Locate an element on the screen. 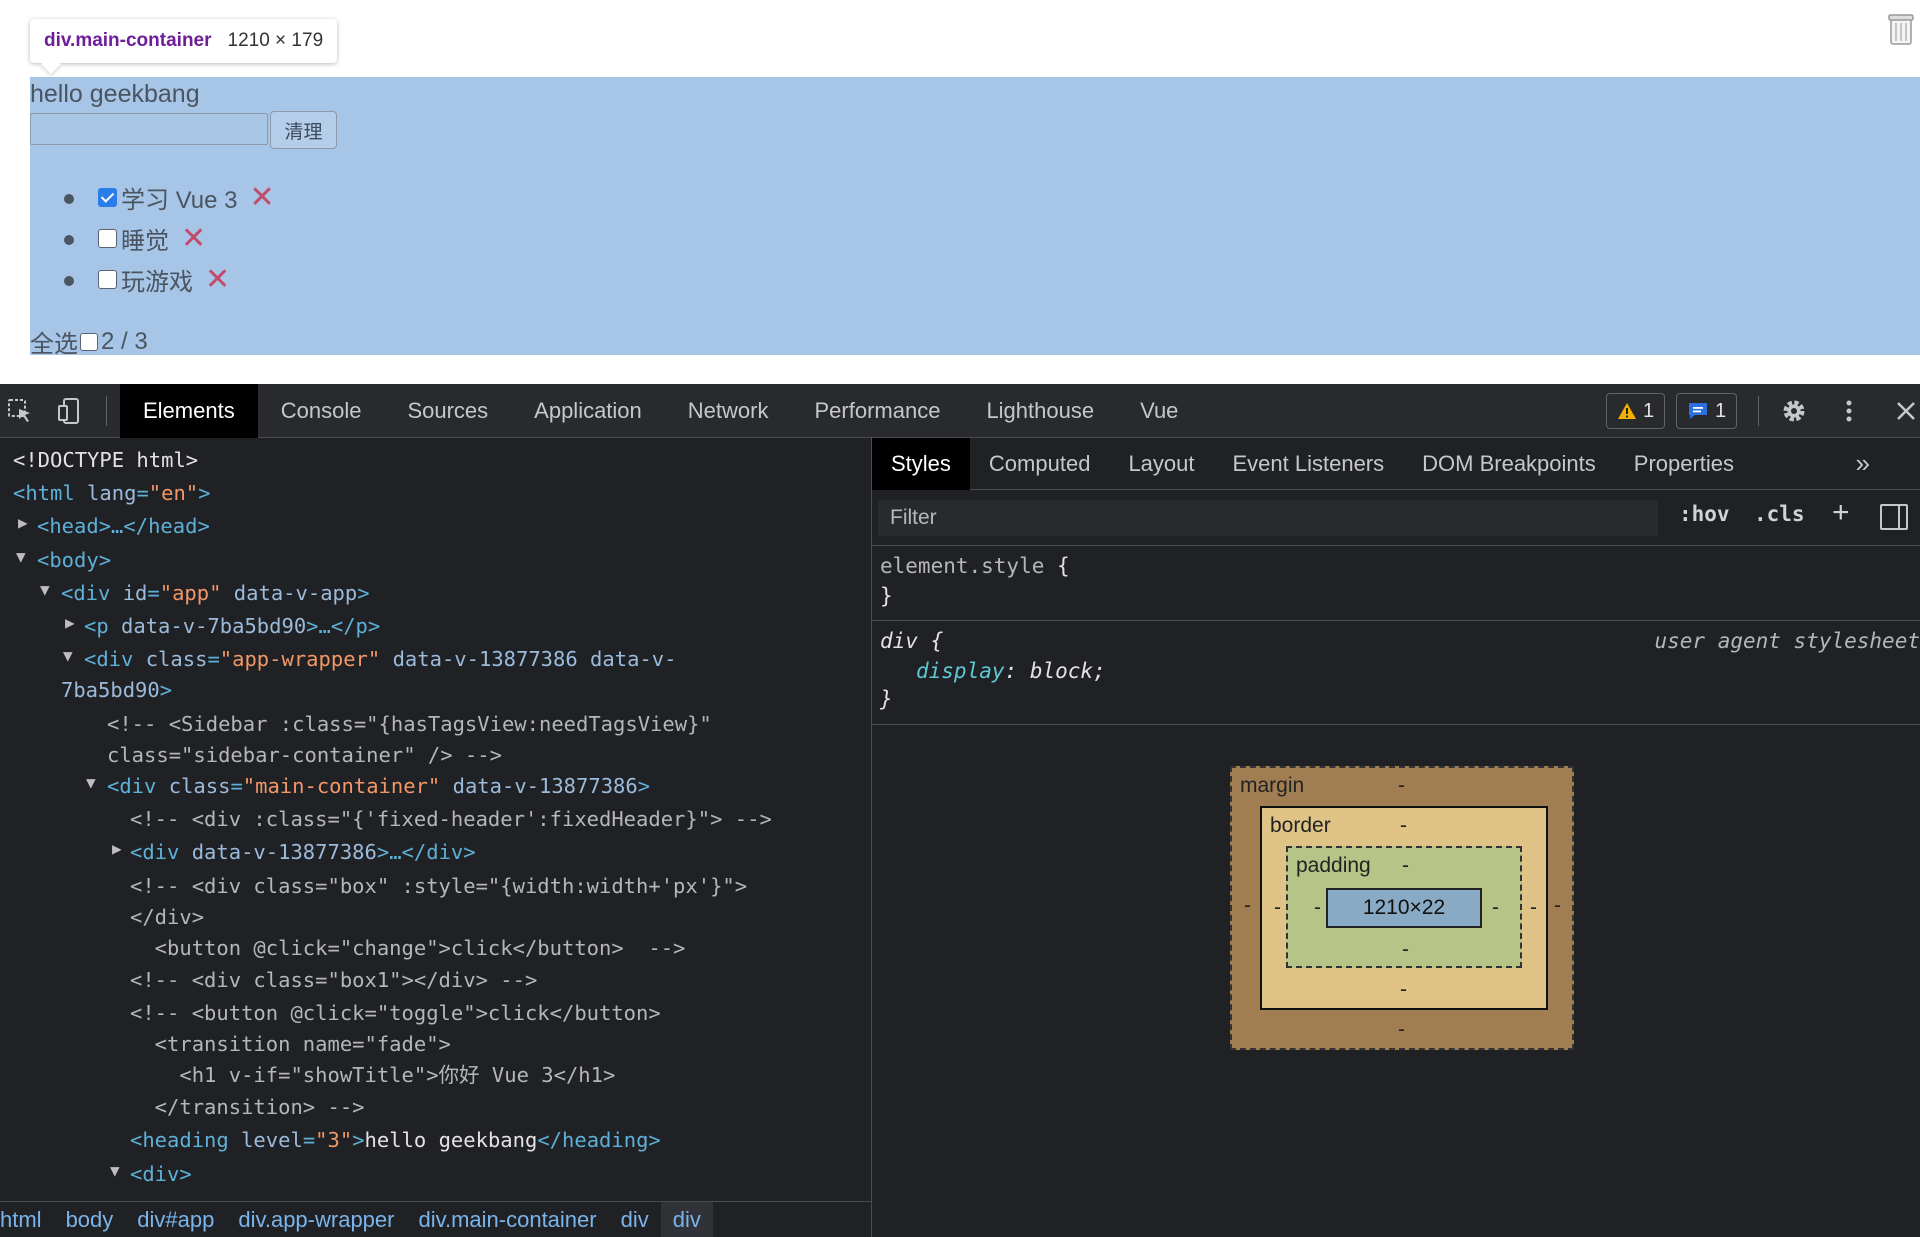 This screenshot has width=1920, height=1237. tab-dom-breakpoints: DOM Breakpoints is located at coordinates (1509, 464).